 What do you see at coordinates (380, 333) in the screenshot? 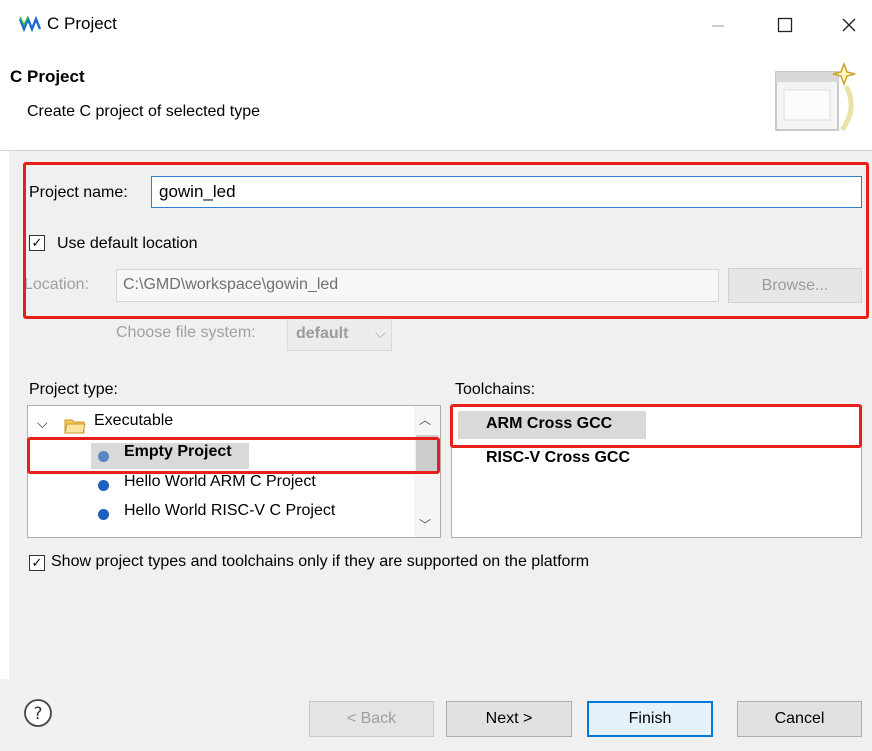
I see `chevron-down-icon: ⌵` at bounding box center [380, 333].